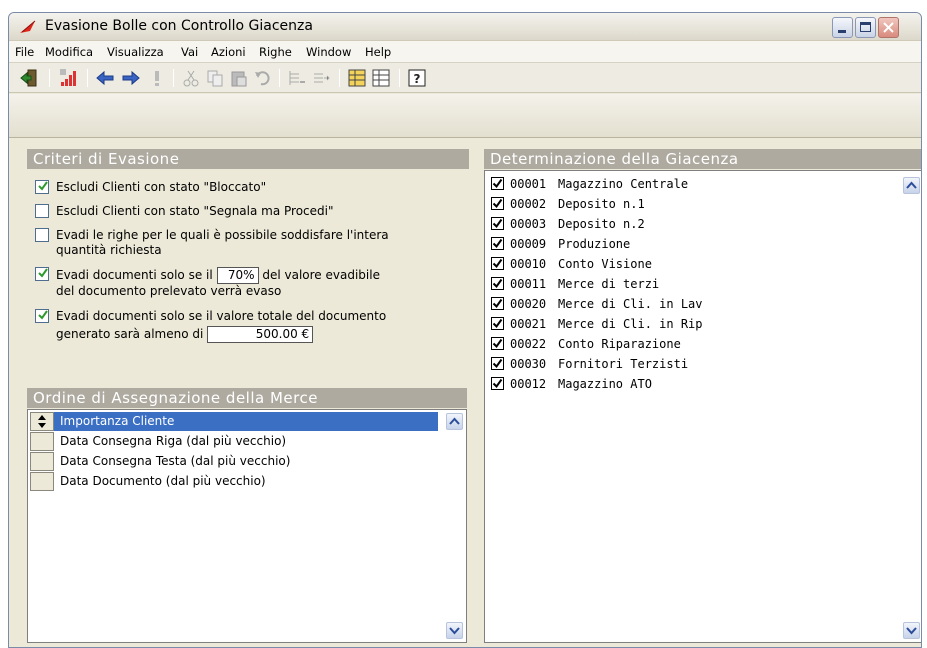  Describe the element at coordinates (528, 204) in the screenshot. I see `warehouse-code: 00002` at that location.